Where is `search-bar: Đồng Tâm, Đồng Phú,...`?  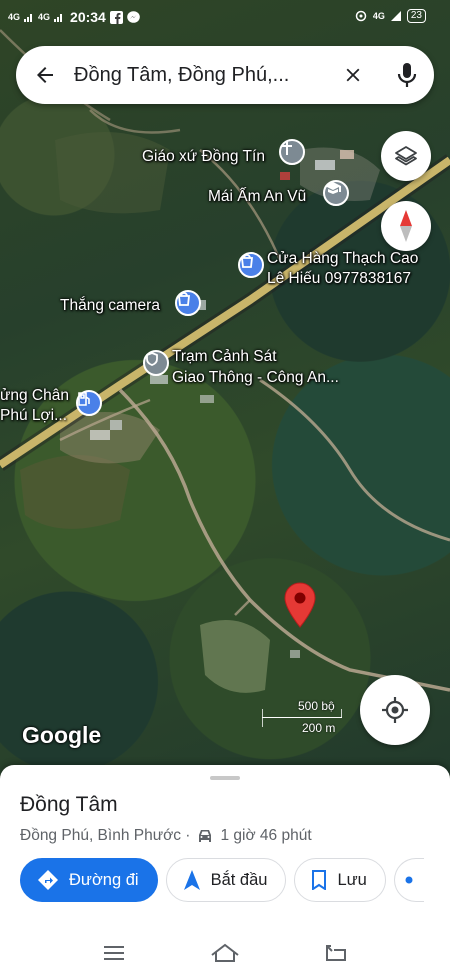 search-bar: Đồng Tâm, Đồng Phú,... is located at coordinates (225, 75).